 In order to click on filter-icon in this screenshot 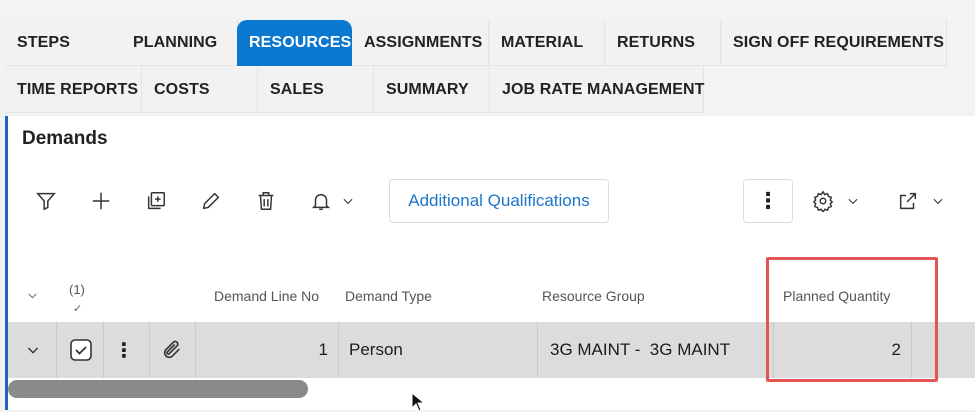, I will do `click(46, 201)`.